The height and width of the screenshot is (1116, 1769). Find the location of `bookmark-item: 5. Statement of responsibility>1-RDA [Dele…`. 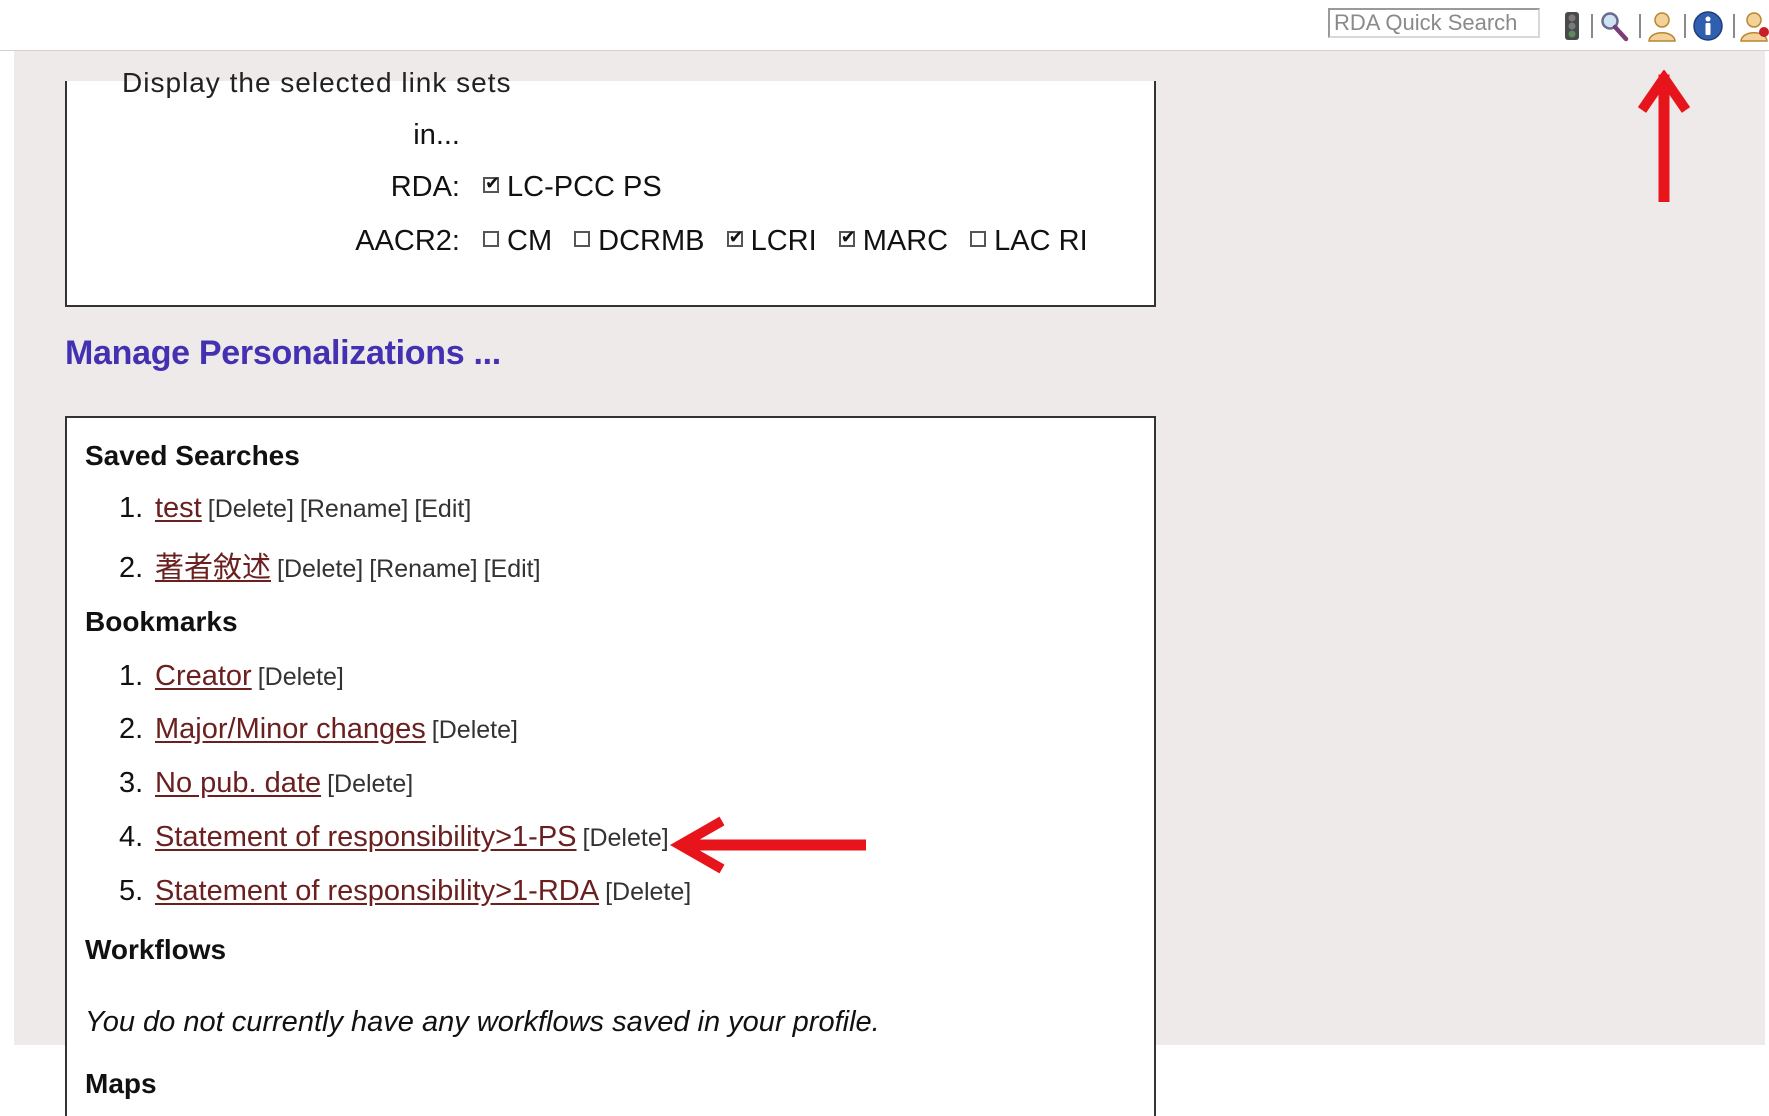

bookmark-item: 5. Statement of responsibility>1-RDA [Dele… is located at coordinates (405, 891).